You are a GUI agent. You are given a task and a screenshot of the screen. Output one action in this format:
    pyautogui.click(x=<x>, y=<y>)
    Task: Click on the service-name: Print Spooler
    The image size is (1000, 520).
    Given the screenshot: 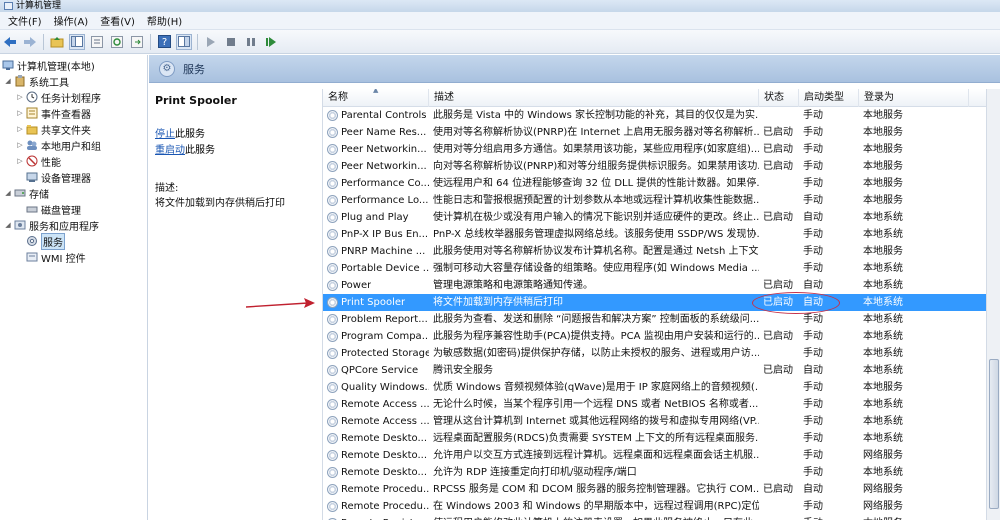 What is the action you would take?
    pyautogui.click(x=373, y=302)
    